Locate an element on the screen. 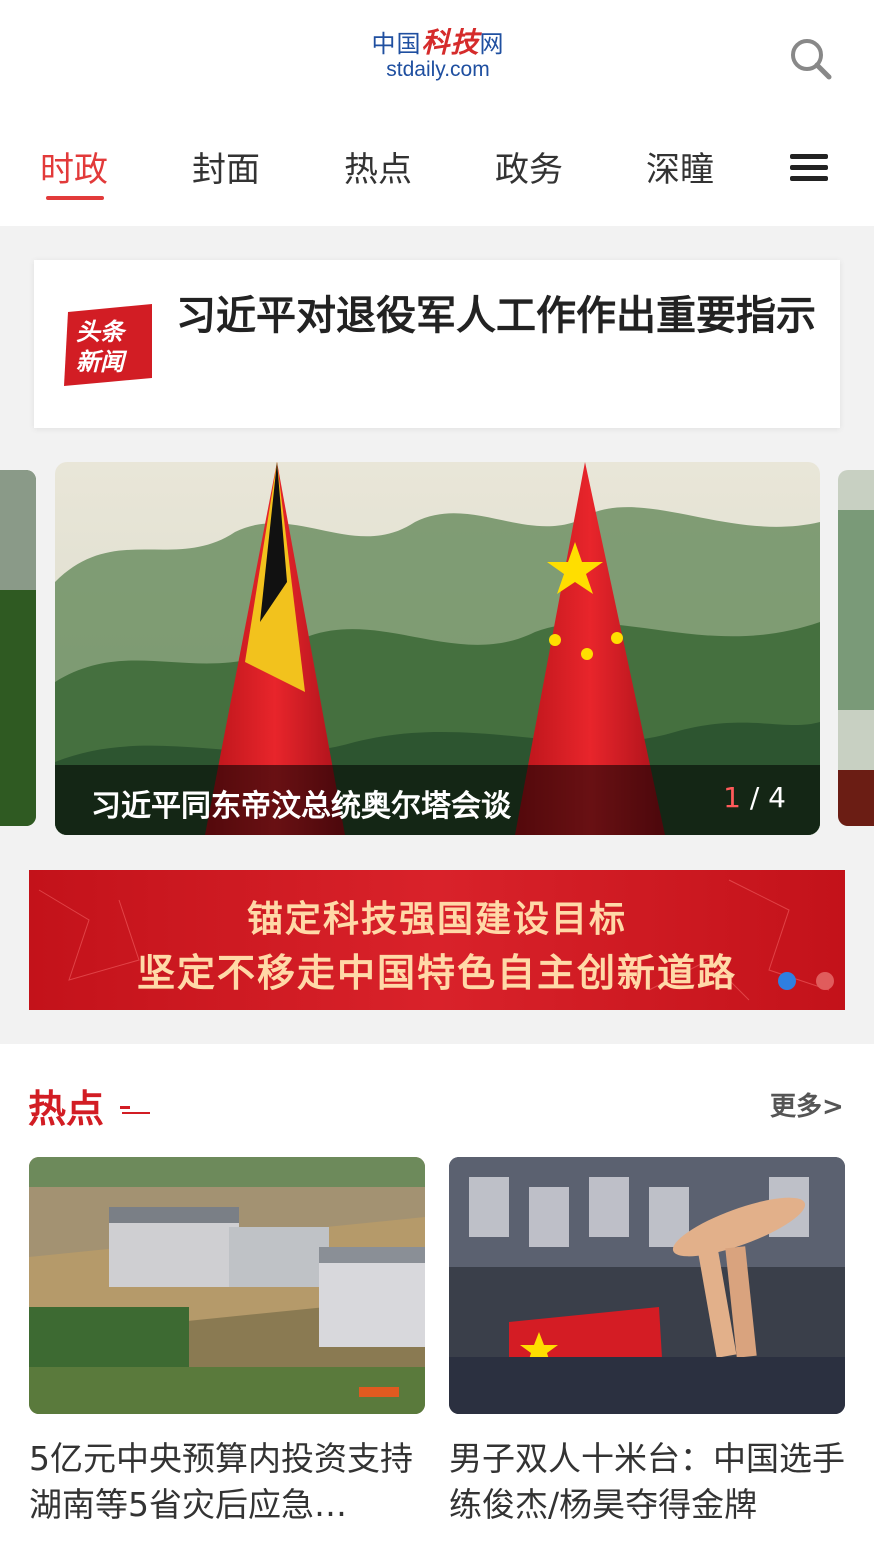 The width and height of the screenshot is (874, 1555). menu-button is located at coordinates (809, 168).